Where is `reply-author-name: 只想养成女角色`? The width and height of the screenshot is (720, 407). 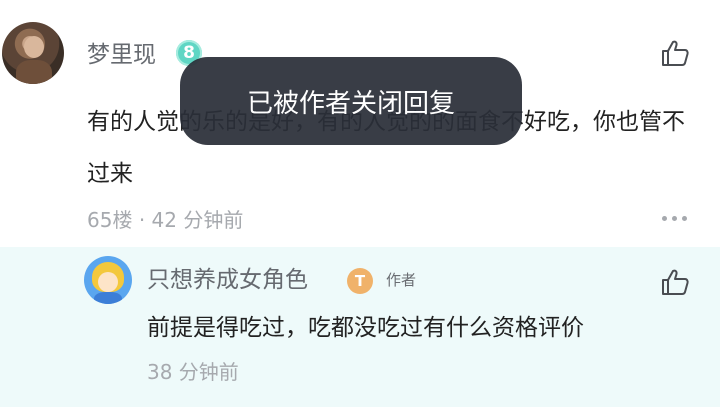
reply-author-name: 只想养成女角色 is located at coordinates (227, 280).